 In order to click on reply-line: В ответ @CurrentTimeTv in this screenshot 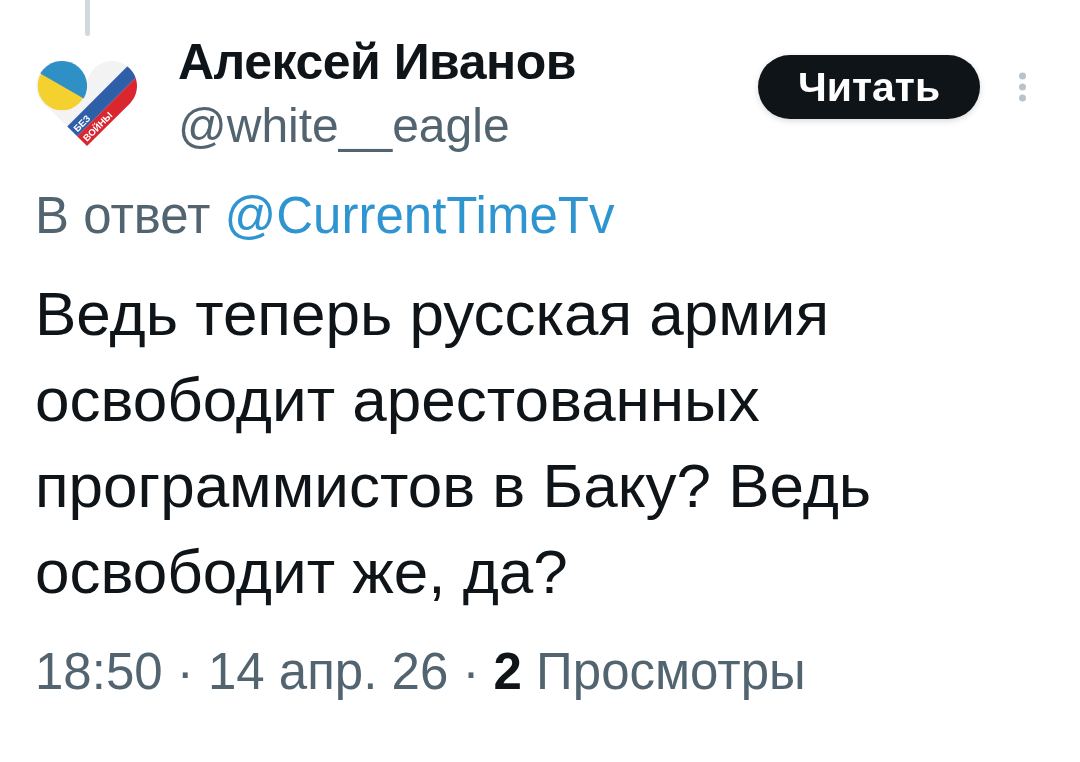, I will do `click(325, 216)`.